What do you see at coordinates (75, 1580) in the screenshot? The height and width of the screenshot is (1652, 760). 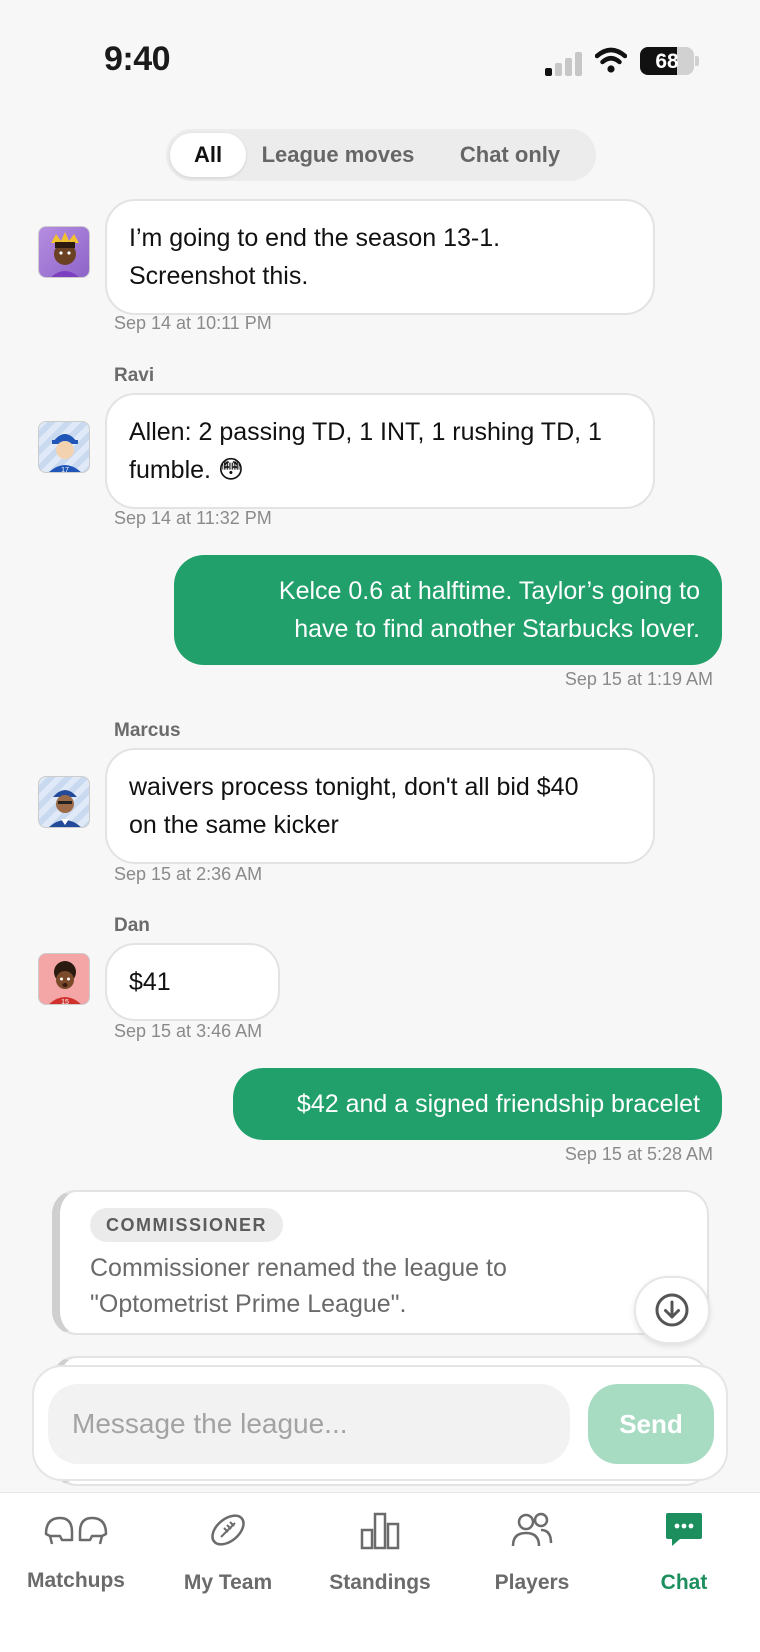 I see `tab-label: Matchups` at bounding box center [75, 1580].